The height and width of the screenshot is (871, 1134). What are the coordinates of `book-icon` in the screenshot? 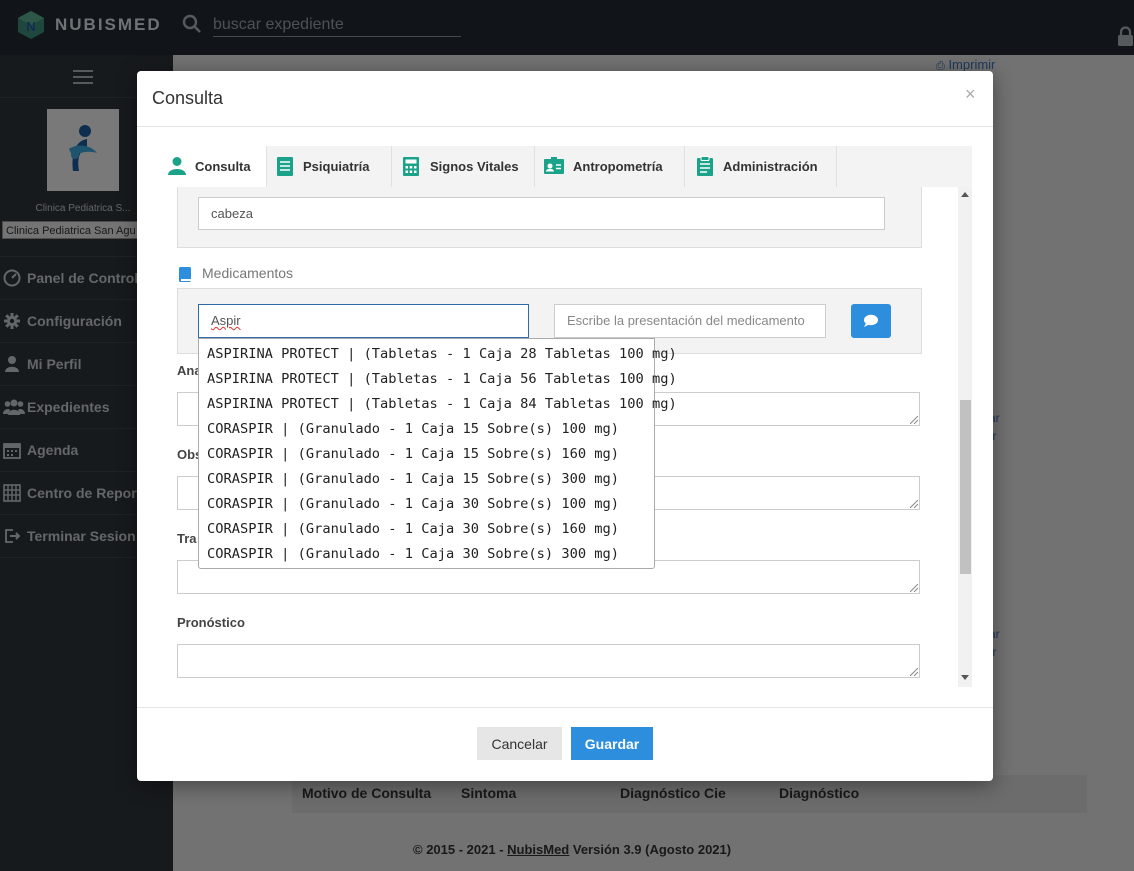 It's located at (185, 274).